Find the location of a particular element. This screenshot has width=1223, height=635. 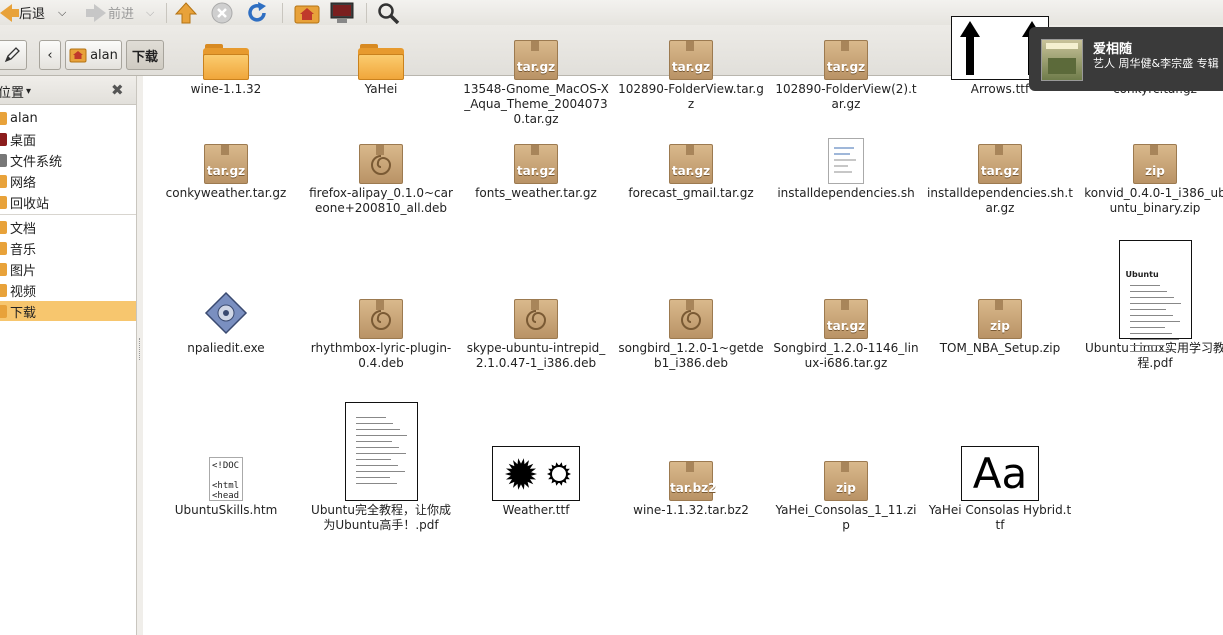

file-item: Ubuntu Ubuntu Linux实用学习教程.pdf is located at coordinates (1151, 305).